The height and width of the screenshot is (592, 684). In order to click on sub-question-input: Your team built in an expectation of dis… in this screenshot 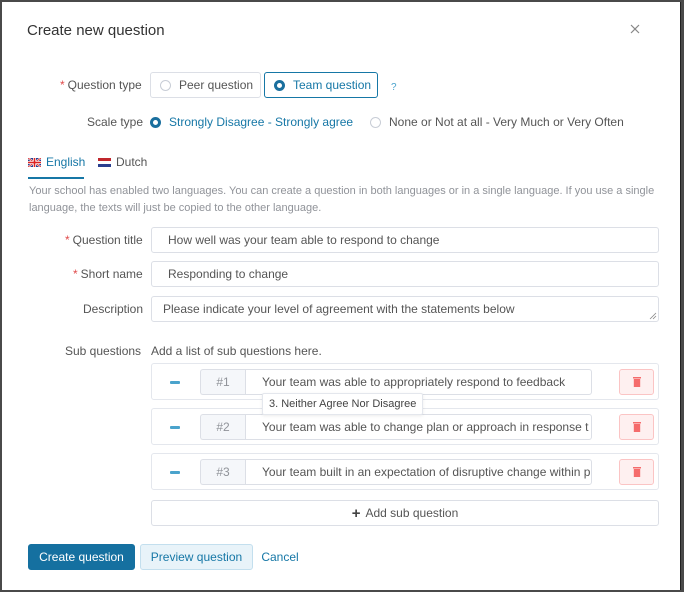, I will do `click(418, 472)`.